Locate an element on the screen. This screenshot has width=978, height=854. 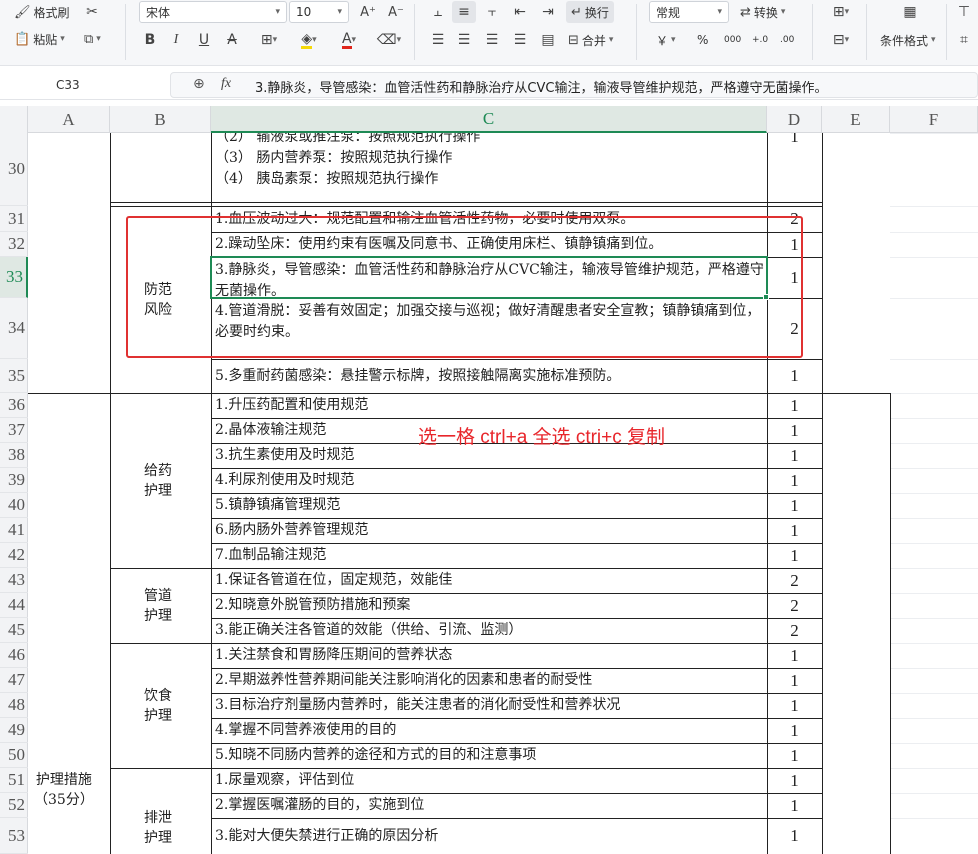
strikethrough-button: A is located at coordinates (232, 40).